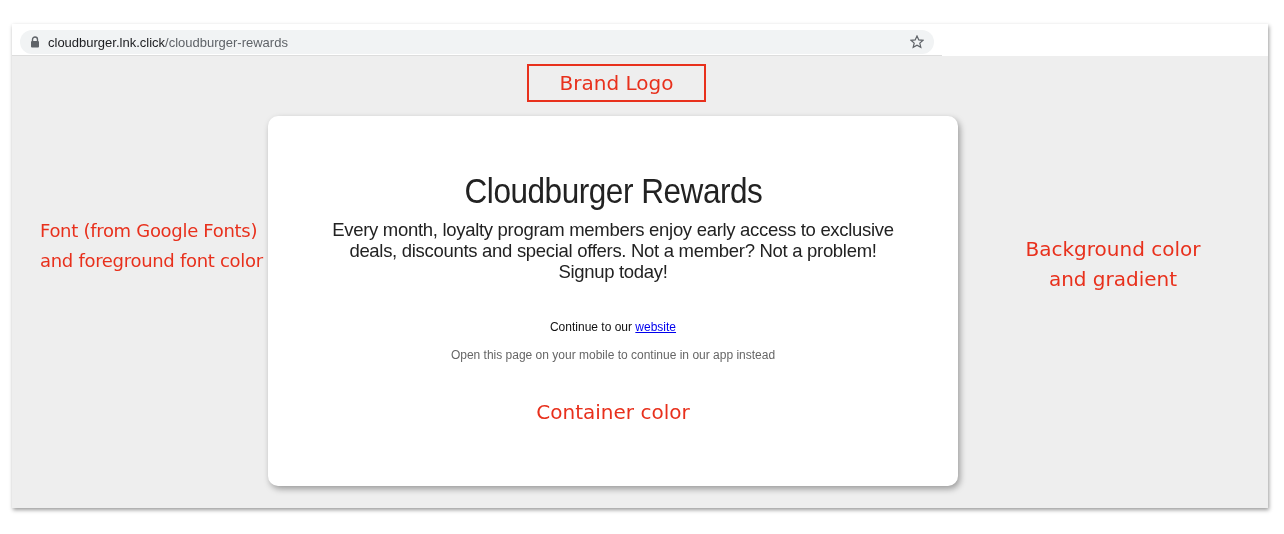 Image resolution: width=1284 pixels, height=534 pixels. What do you see at coordinates (149, 231) in the screenshot?
I see `annotation-text: Font (from Google Fonts)` at bounding box center [149, 231].